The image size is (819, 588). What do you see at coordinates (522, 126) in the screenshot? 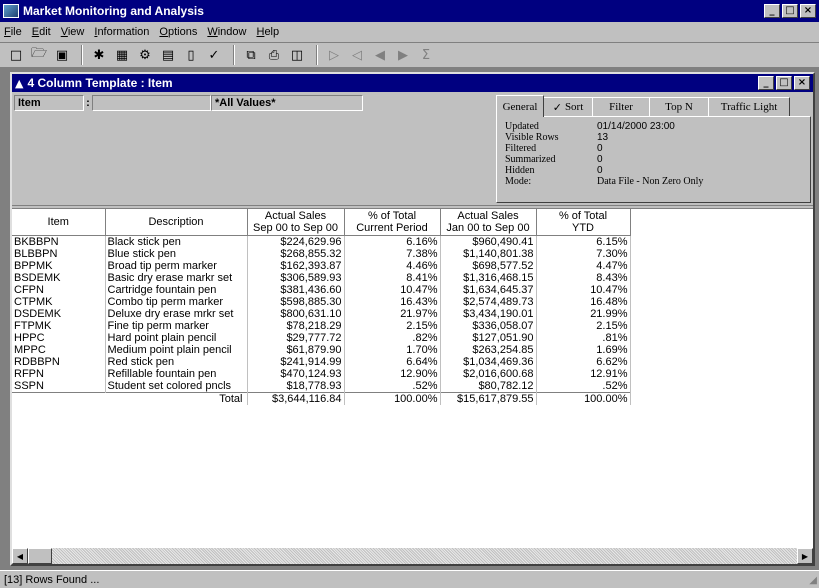
I see `updated-label: Updated` at bounding box center [522, 126].